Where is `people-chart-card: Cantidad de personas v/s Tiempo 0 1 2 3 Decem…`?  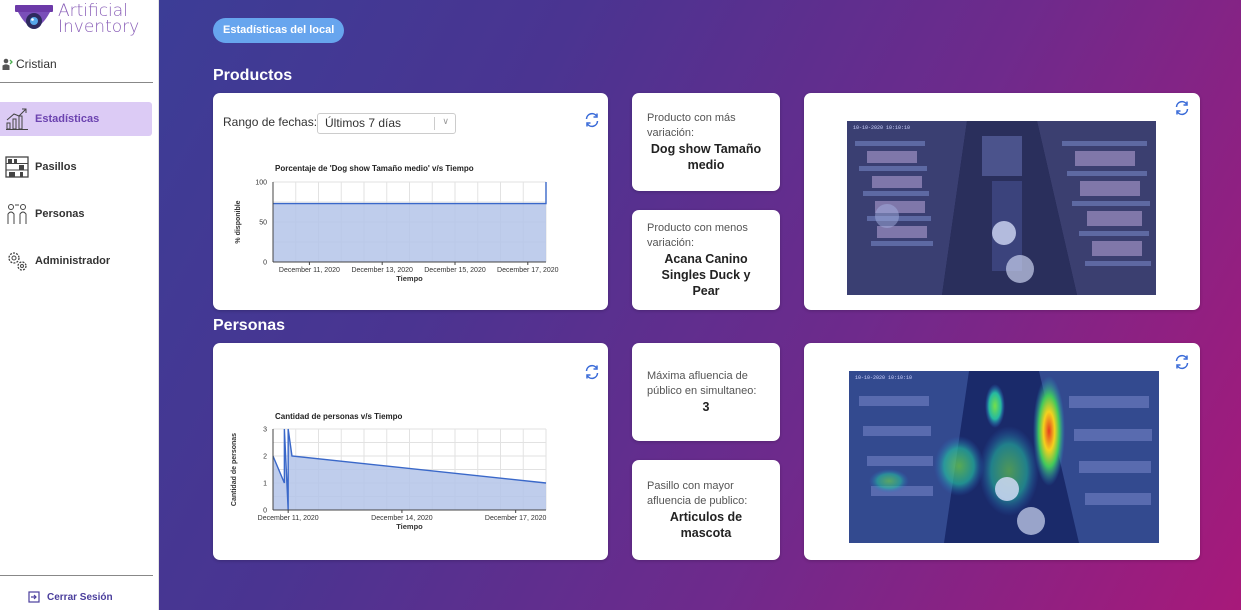
people-chart-card: Cantidad de personas v/s Tiempo 0 1 2 3 Decem… is located at coordinates (410, 451).